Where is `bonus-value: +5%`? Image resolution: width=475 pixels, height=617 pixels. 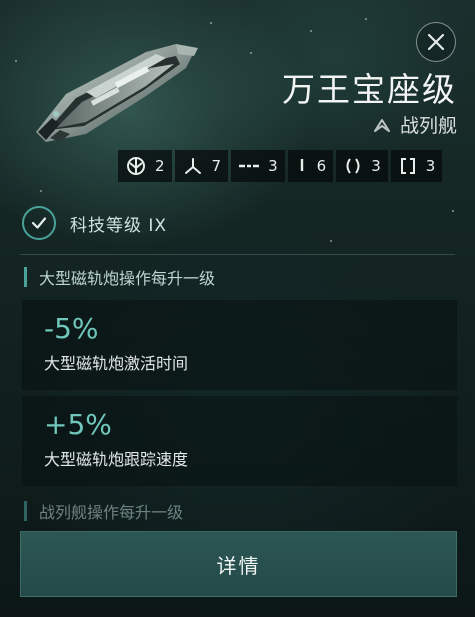
bonus-value: +5% is located at coordinates (78, 424).